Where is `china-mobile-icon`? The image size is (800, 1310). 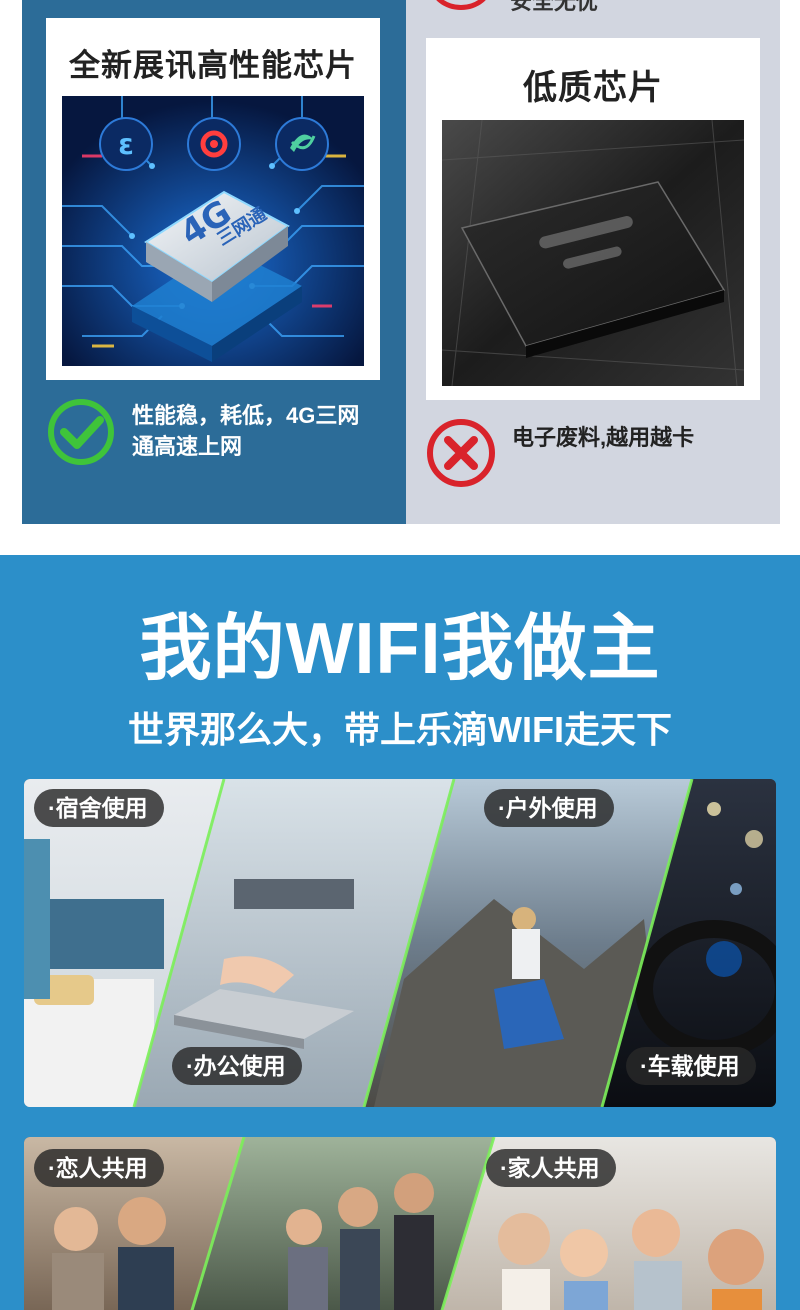 china-mobile-icon is located at coordinates (302, 144).